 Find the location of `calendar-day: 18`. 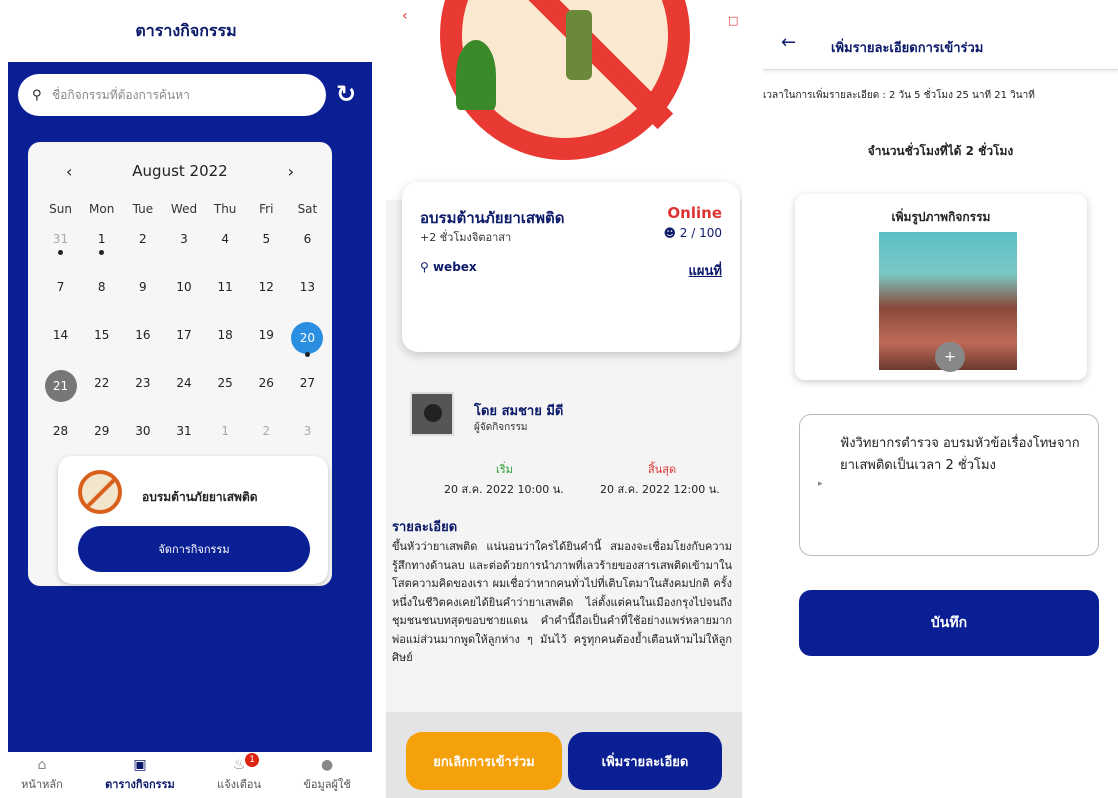

calendar-day: 18 is located at coordinates (225, 348).